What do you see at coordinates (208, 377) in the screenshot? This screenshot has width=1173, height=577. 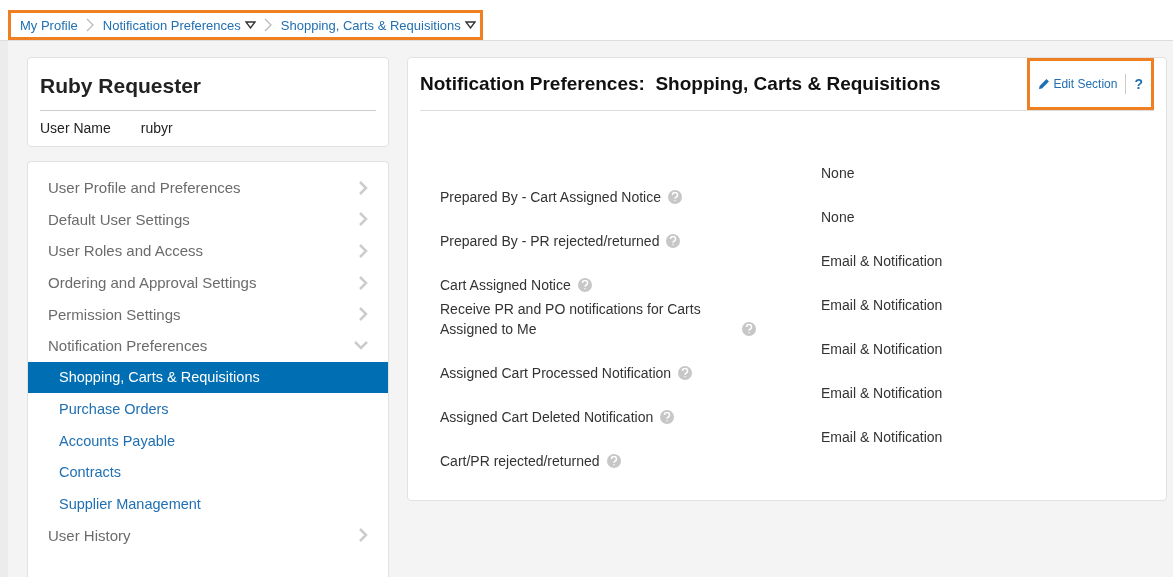 I see `nav-subitem: Shopping, Carts & Requisitions` at bounding box center [208, 377].